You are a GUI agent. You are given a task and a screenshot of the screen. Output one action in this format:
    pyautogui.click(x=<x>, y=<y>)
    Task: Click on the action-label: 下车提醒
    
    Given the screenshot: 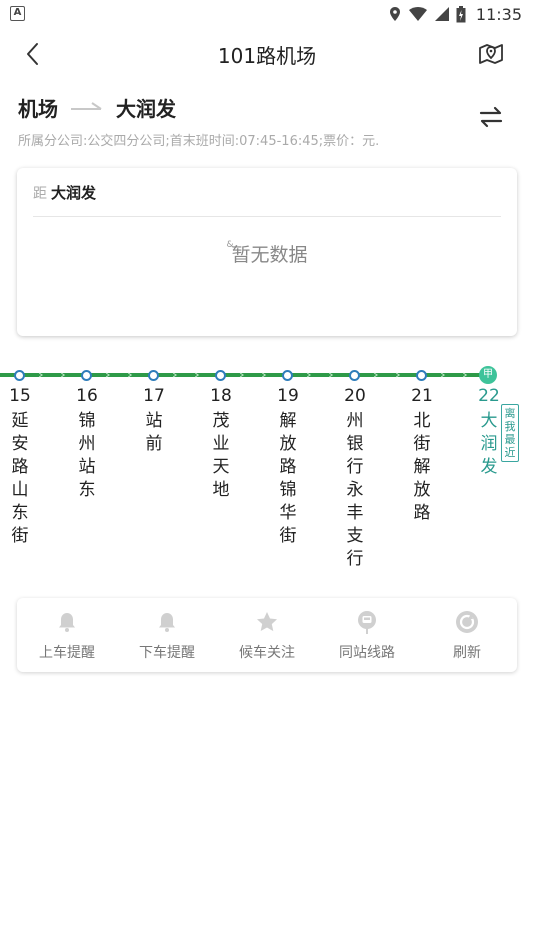 What is the action you would take?
    pyautogui.click(x=167, y=653)
    